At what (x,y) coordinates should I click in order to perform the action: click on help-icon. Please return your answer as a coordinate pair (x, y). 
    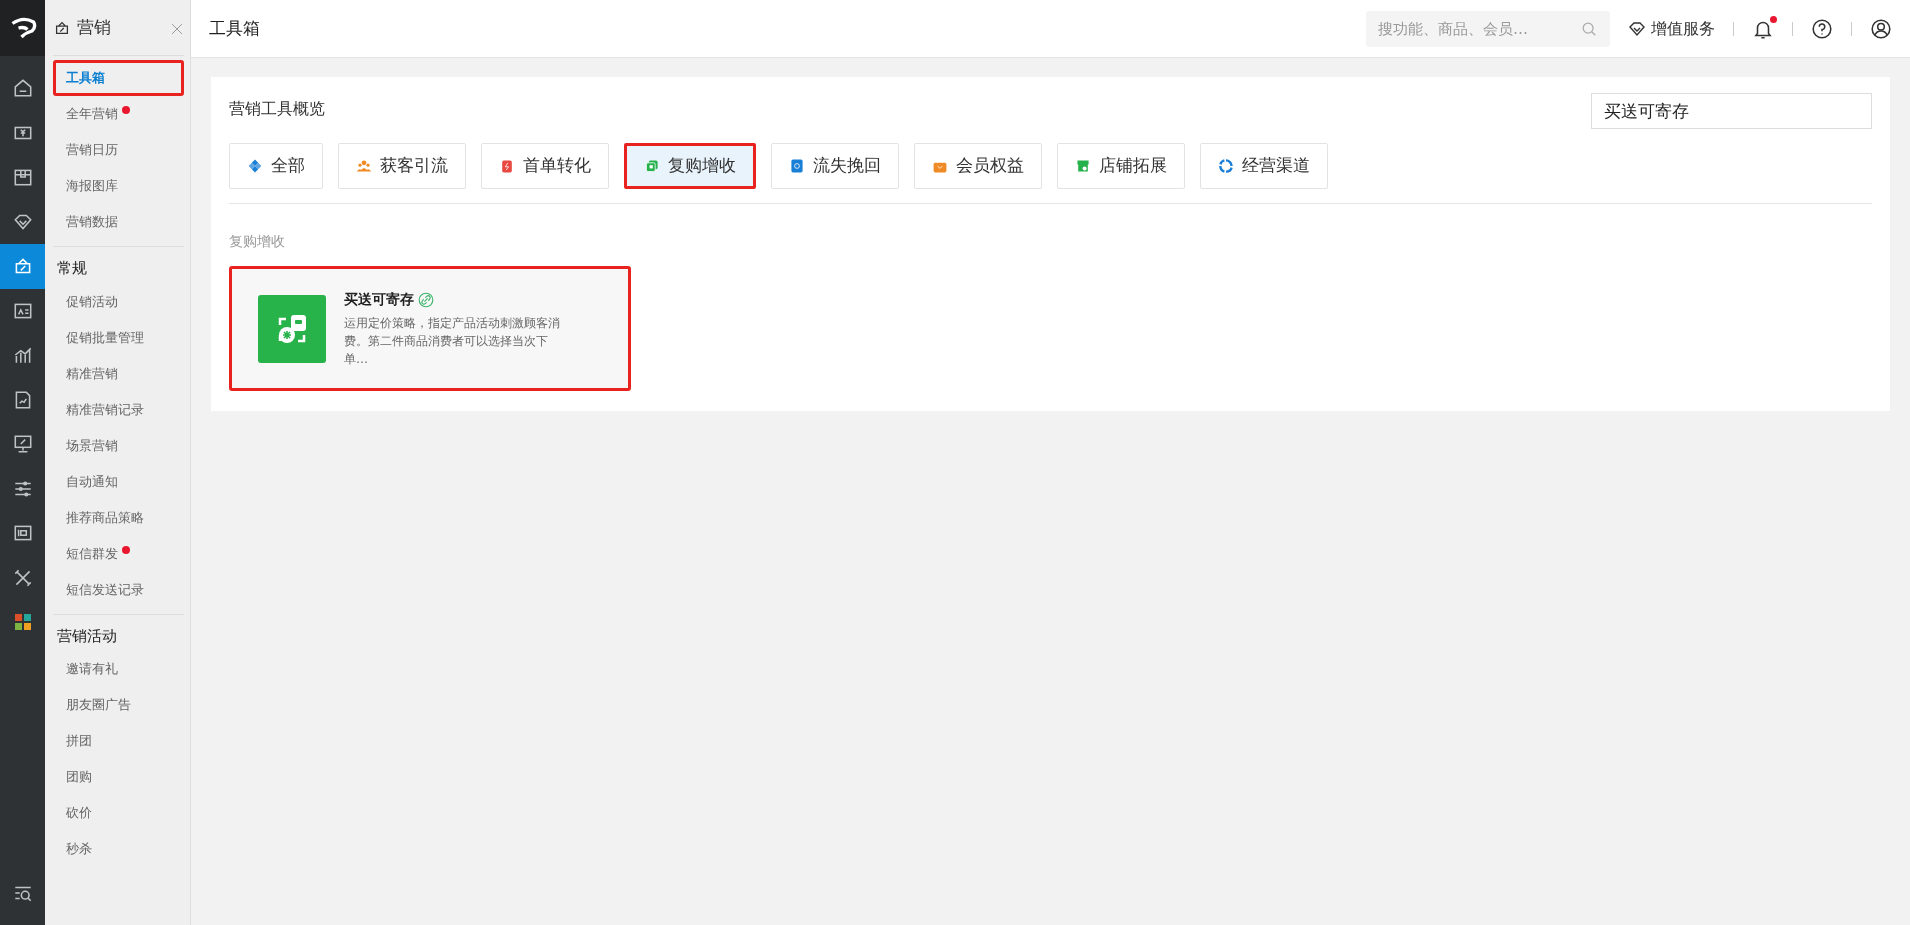
    Looking at the image, I should click on (1822, 28).